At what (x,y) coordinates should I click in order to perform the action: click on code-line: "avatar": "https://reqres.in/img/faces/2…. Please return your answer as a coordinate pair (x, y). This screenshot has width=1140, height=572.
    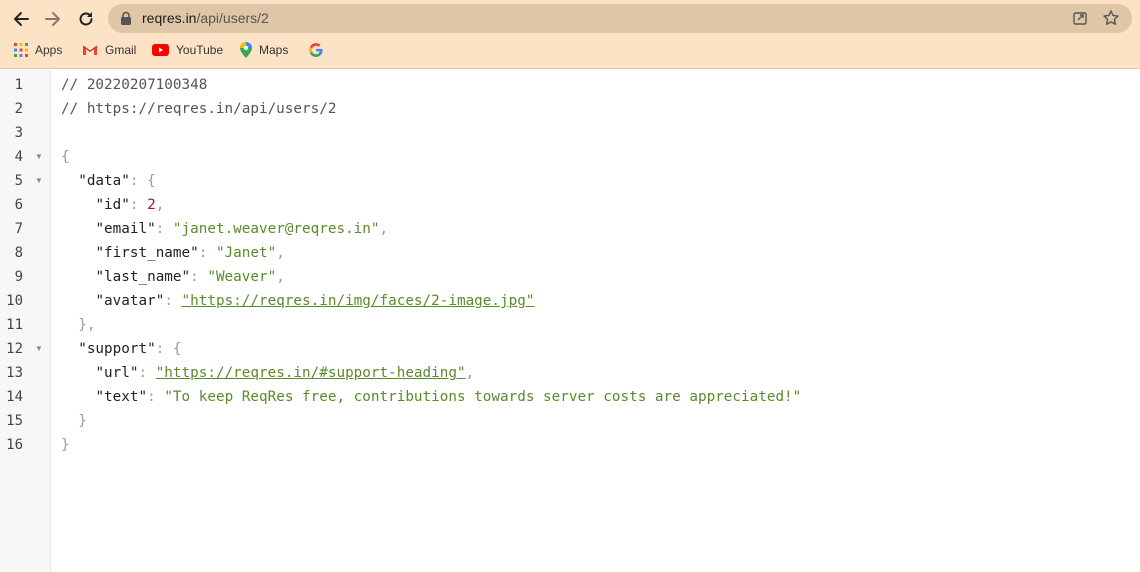
    Looking at the image, I should click on (315, 301).